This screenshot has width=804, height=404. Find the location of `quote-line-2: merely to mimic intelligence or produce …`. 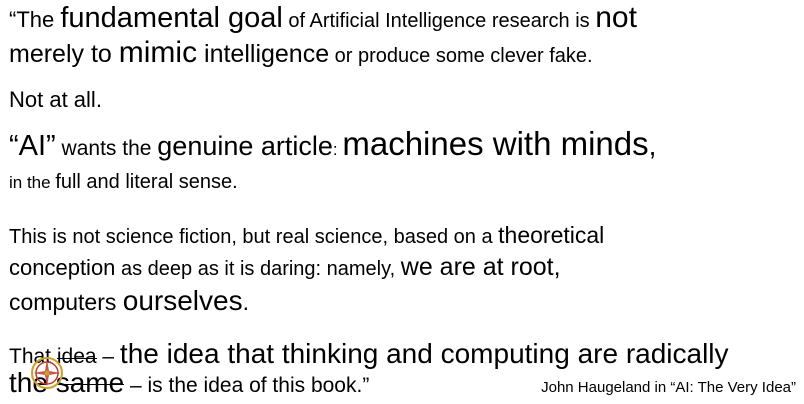

quote-line-2: merely to mimic intelligence or produce … is located at coordinates (301, 53).